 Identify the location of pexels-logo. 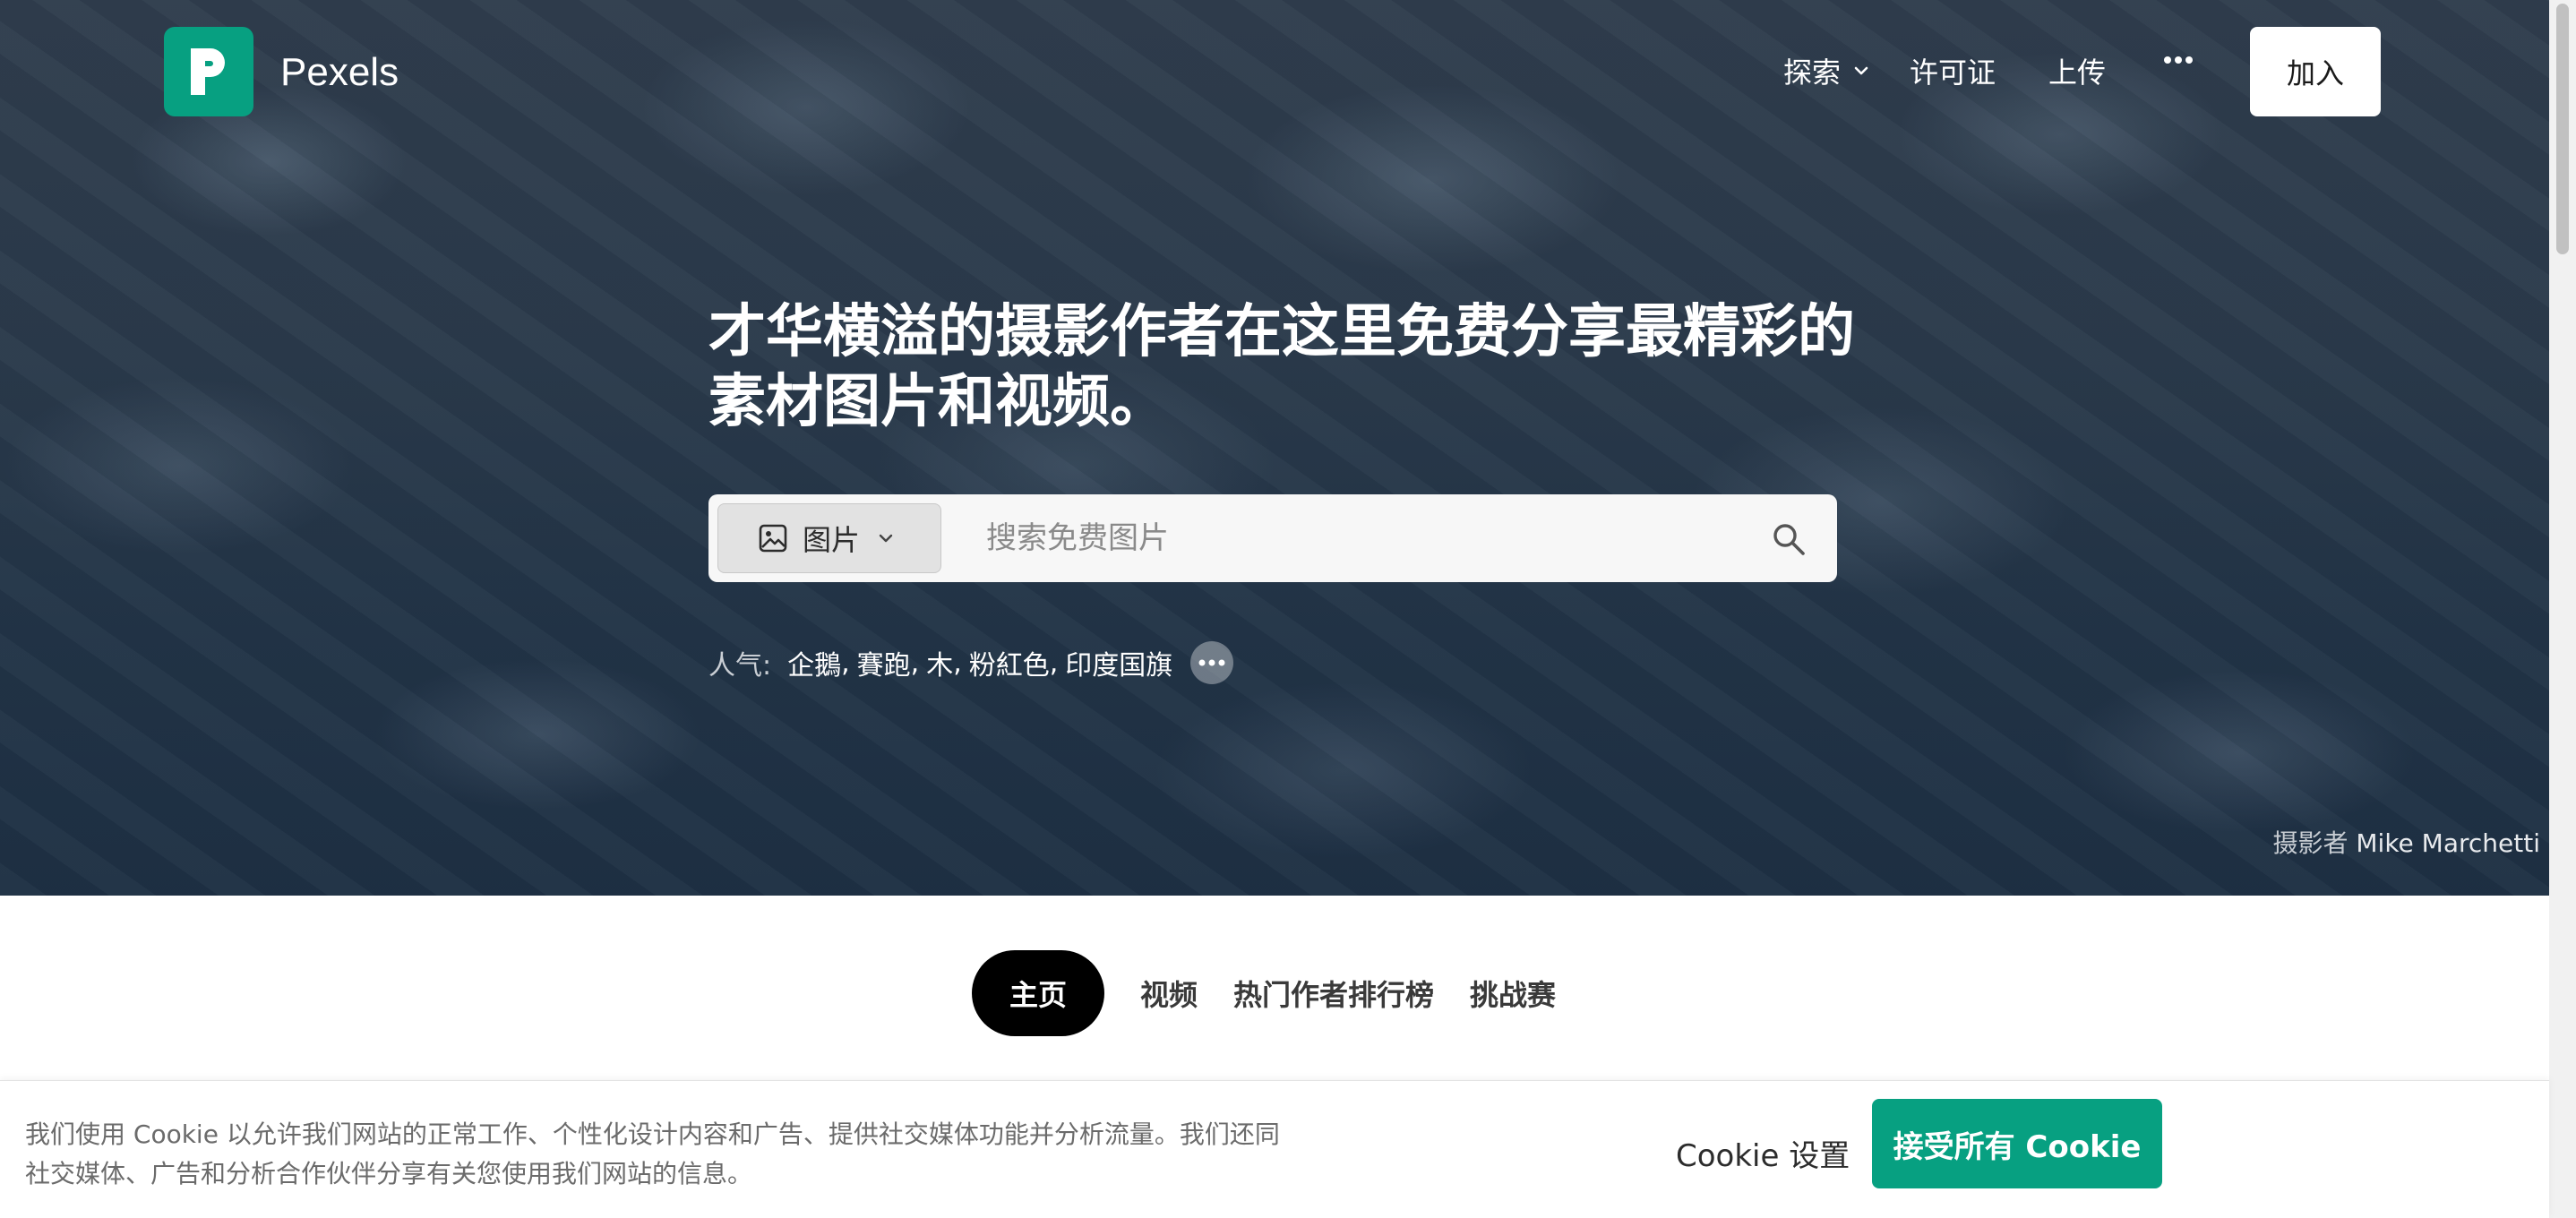
(208, 71).